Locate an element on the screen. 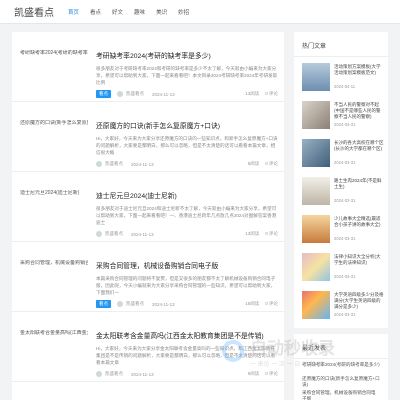 The image size is (400, 400). hot-article-item: 少儿故事大全精选(最适合小孩子讲的故事大全) 2024-03-31 is located at coordinates (341, 228).